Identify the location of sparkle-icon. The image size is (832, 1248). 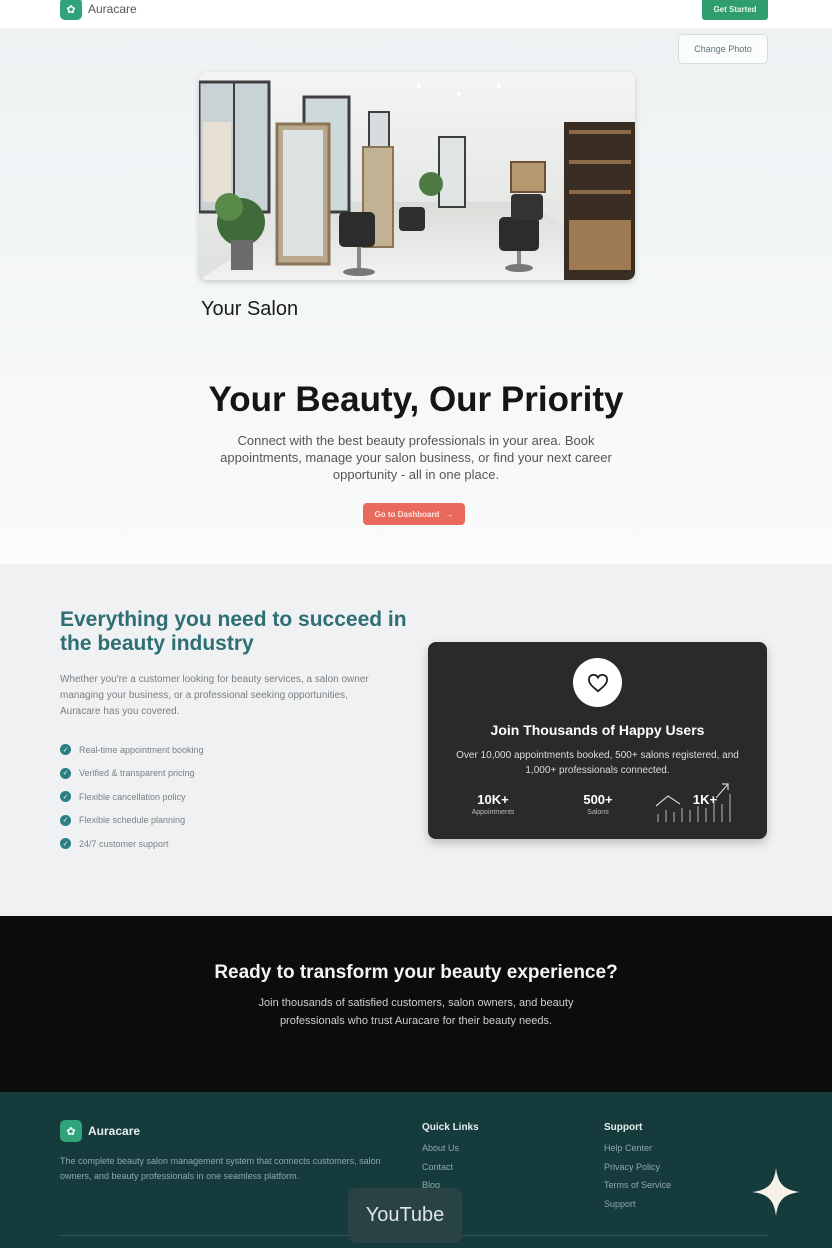
(776, 1192).